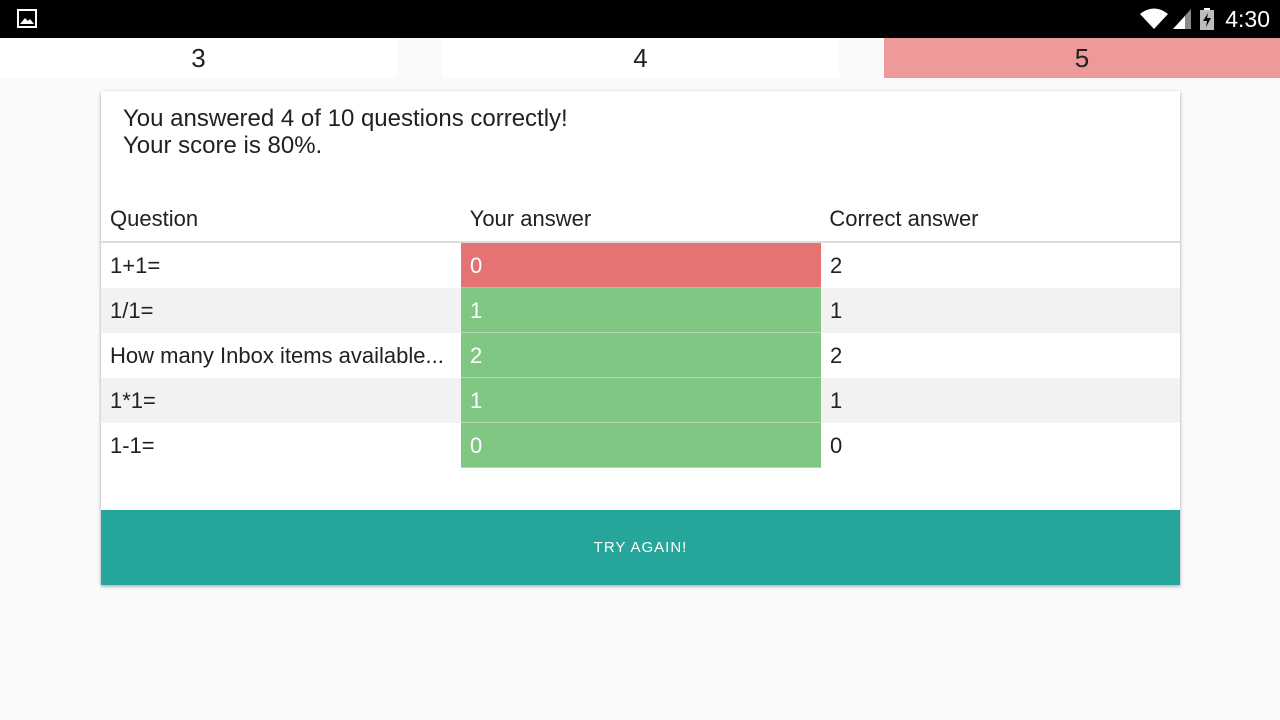  I want to click on page-tab-5: 5, so click(1082, 58).